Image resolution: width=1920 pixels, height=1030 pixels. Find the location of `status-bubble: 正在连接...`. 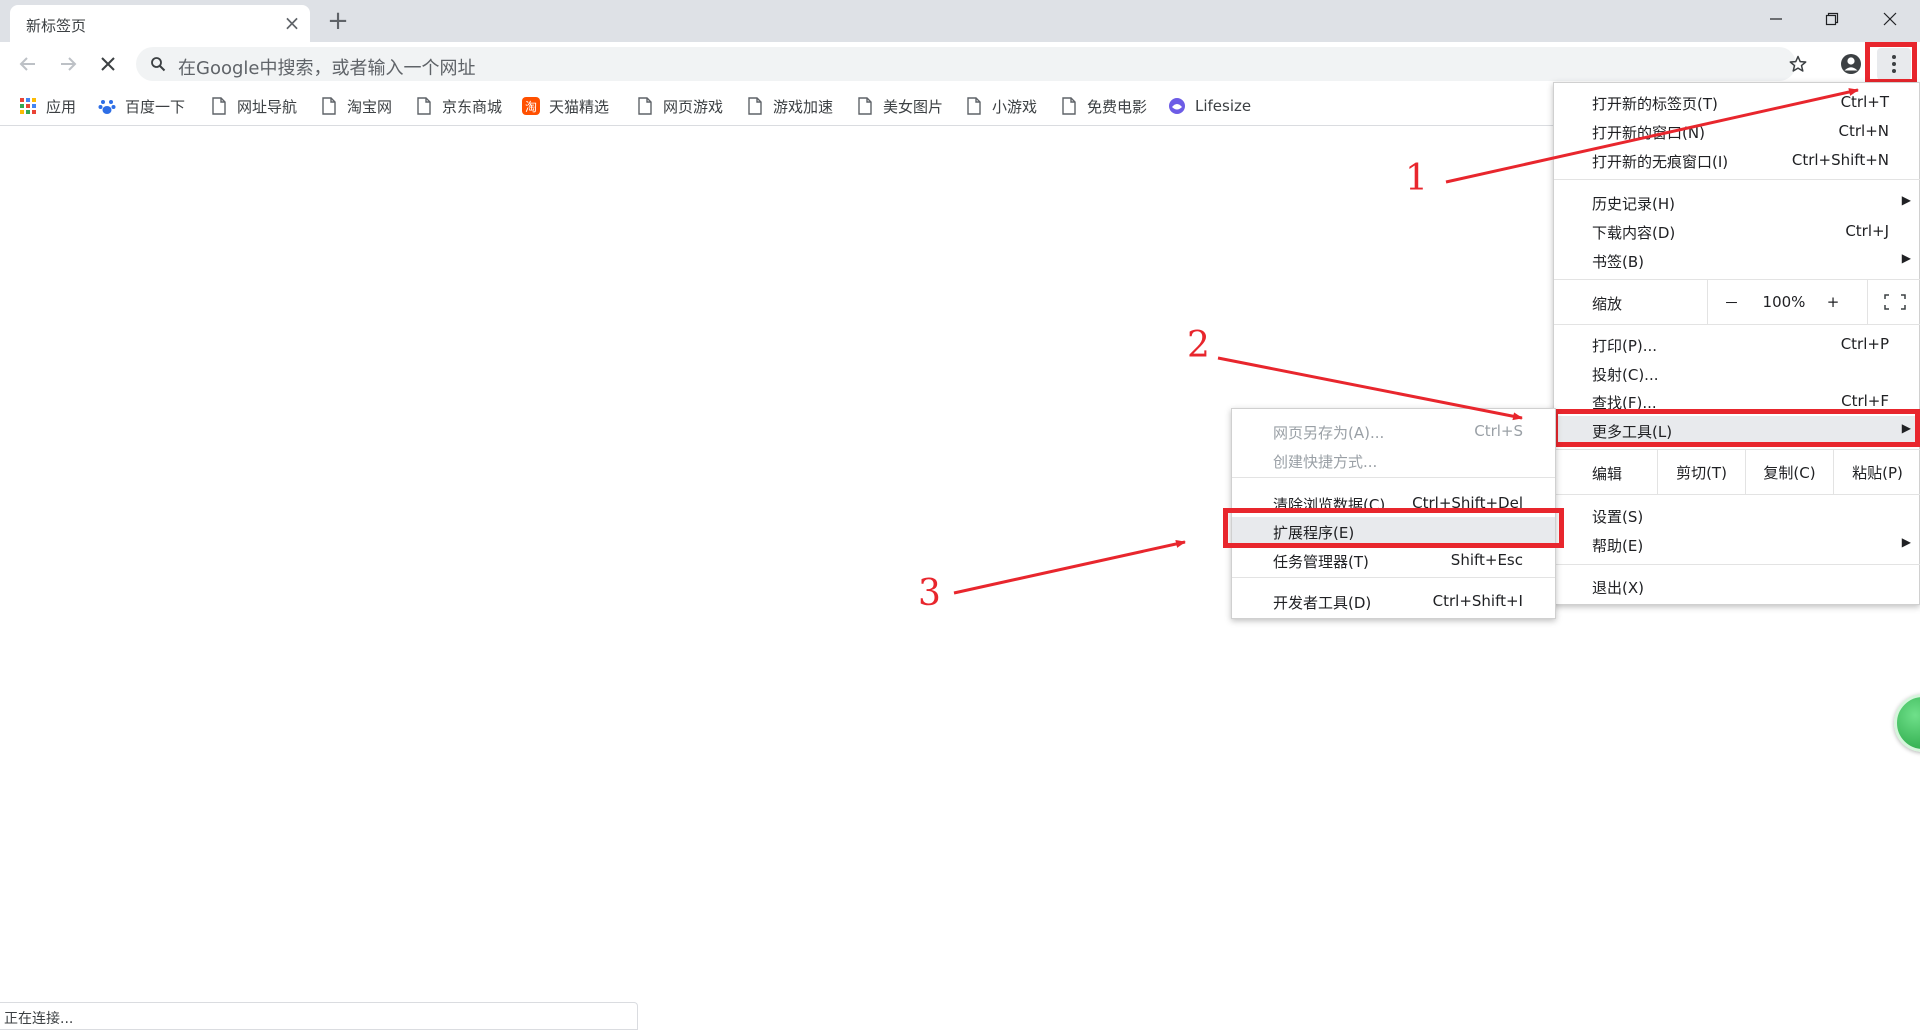

status-bubble: 正在连接... is located at coordinates (319, 1016).